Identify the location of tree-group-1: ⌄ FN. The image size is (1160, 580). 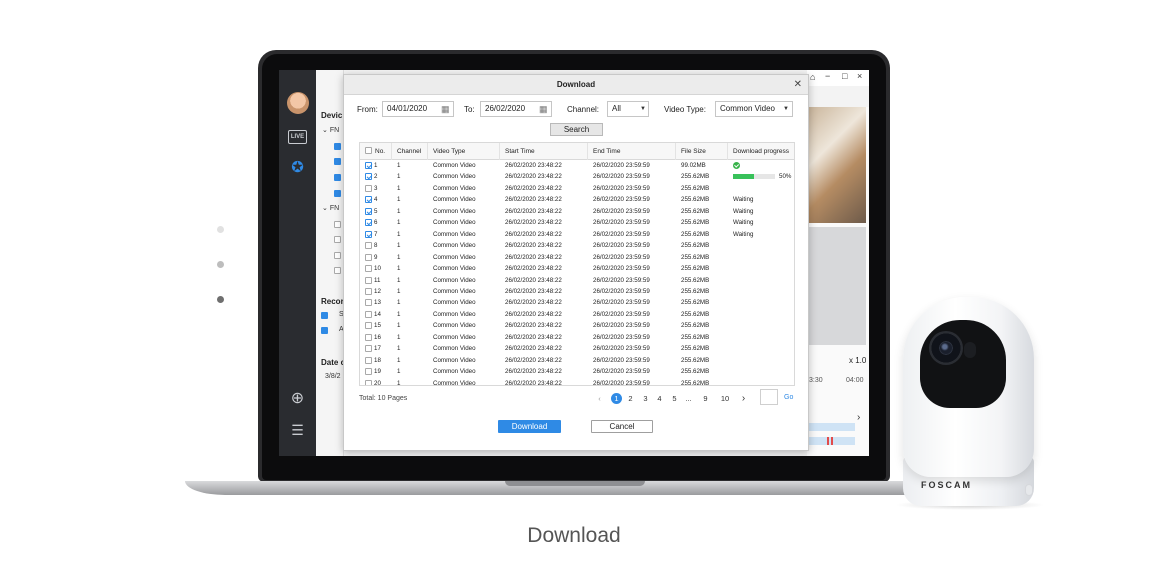
(330, 130).